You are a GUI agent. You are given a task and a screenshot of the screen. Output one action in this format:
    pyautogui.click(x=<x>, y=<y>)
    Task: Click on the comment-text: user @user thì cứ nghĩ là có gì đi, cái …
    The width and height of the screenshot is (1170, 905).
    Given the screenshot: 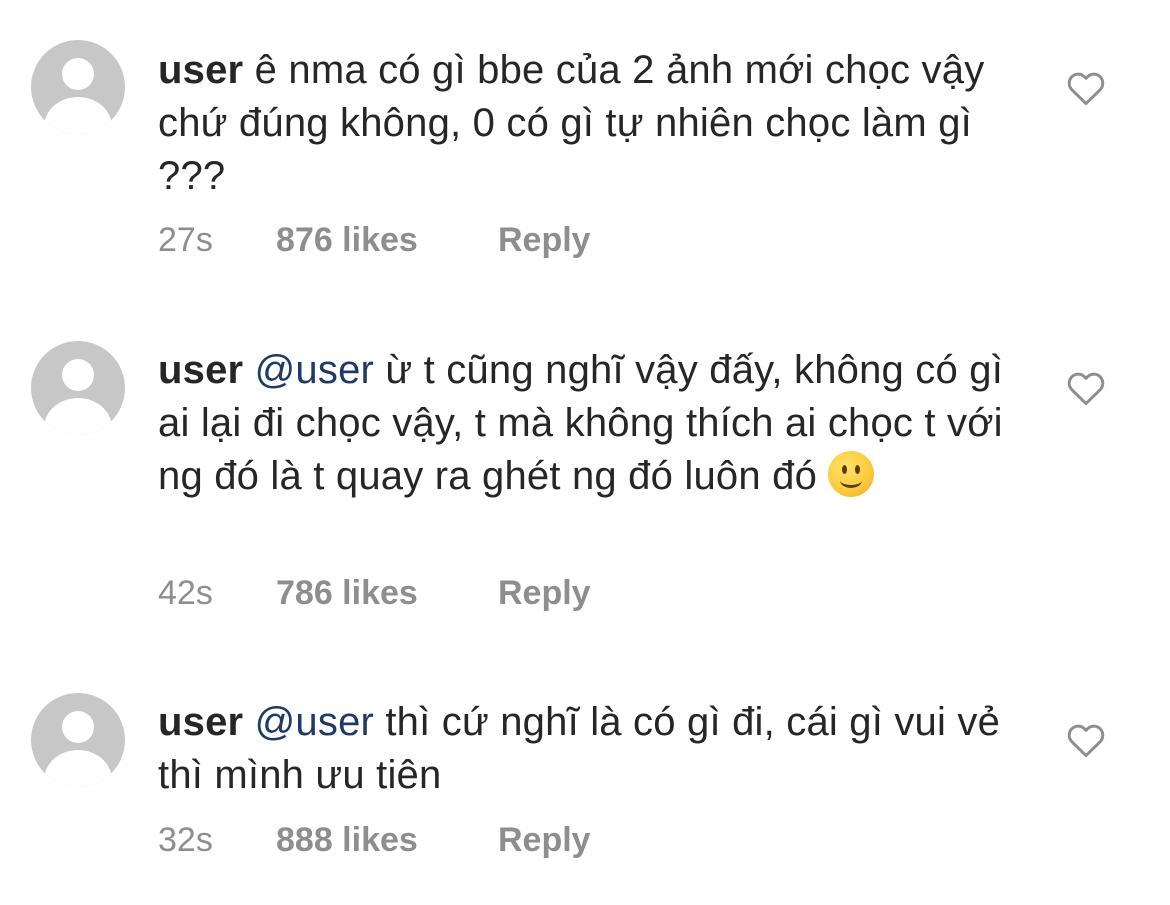 What is the action you would take?
    pyautogui.click(x=598, y=749)
    